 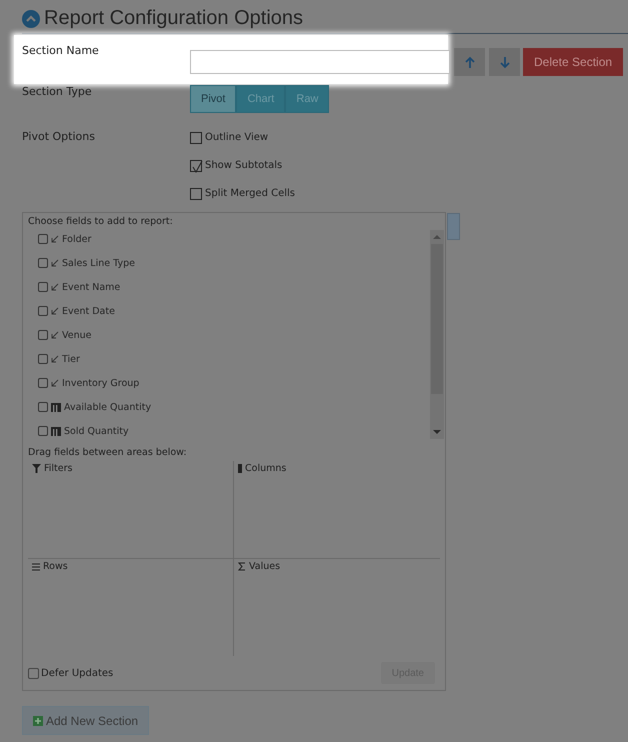 I want to click on option-label: Defer Updates, so click(x=77, y=673).